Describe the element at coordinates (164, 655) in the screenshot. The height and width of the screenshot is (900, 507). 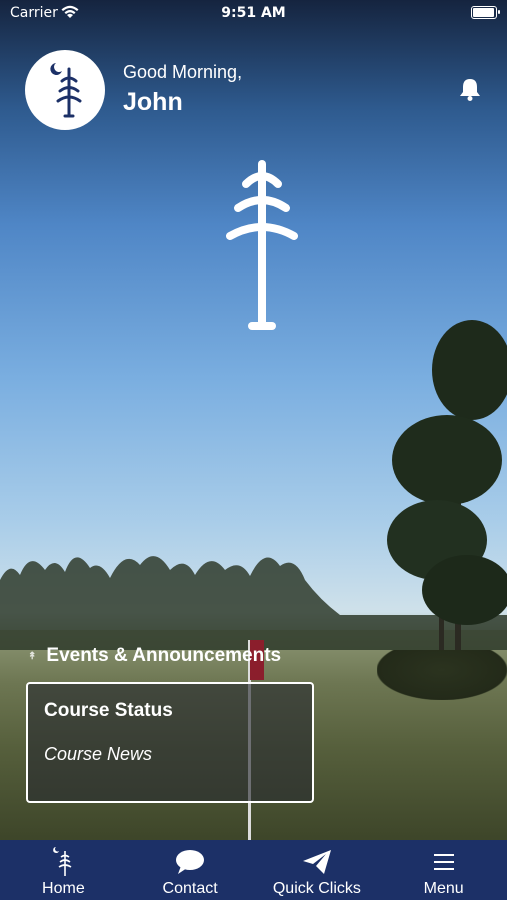
I see `events-section-label: Events & Announcements` at that location.